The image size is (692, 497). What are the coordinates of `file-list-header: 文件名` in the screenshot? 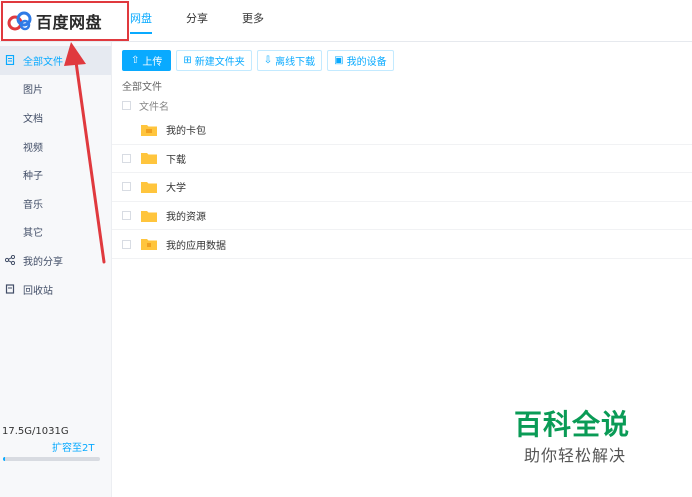 It's located at (407, 105).